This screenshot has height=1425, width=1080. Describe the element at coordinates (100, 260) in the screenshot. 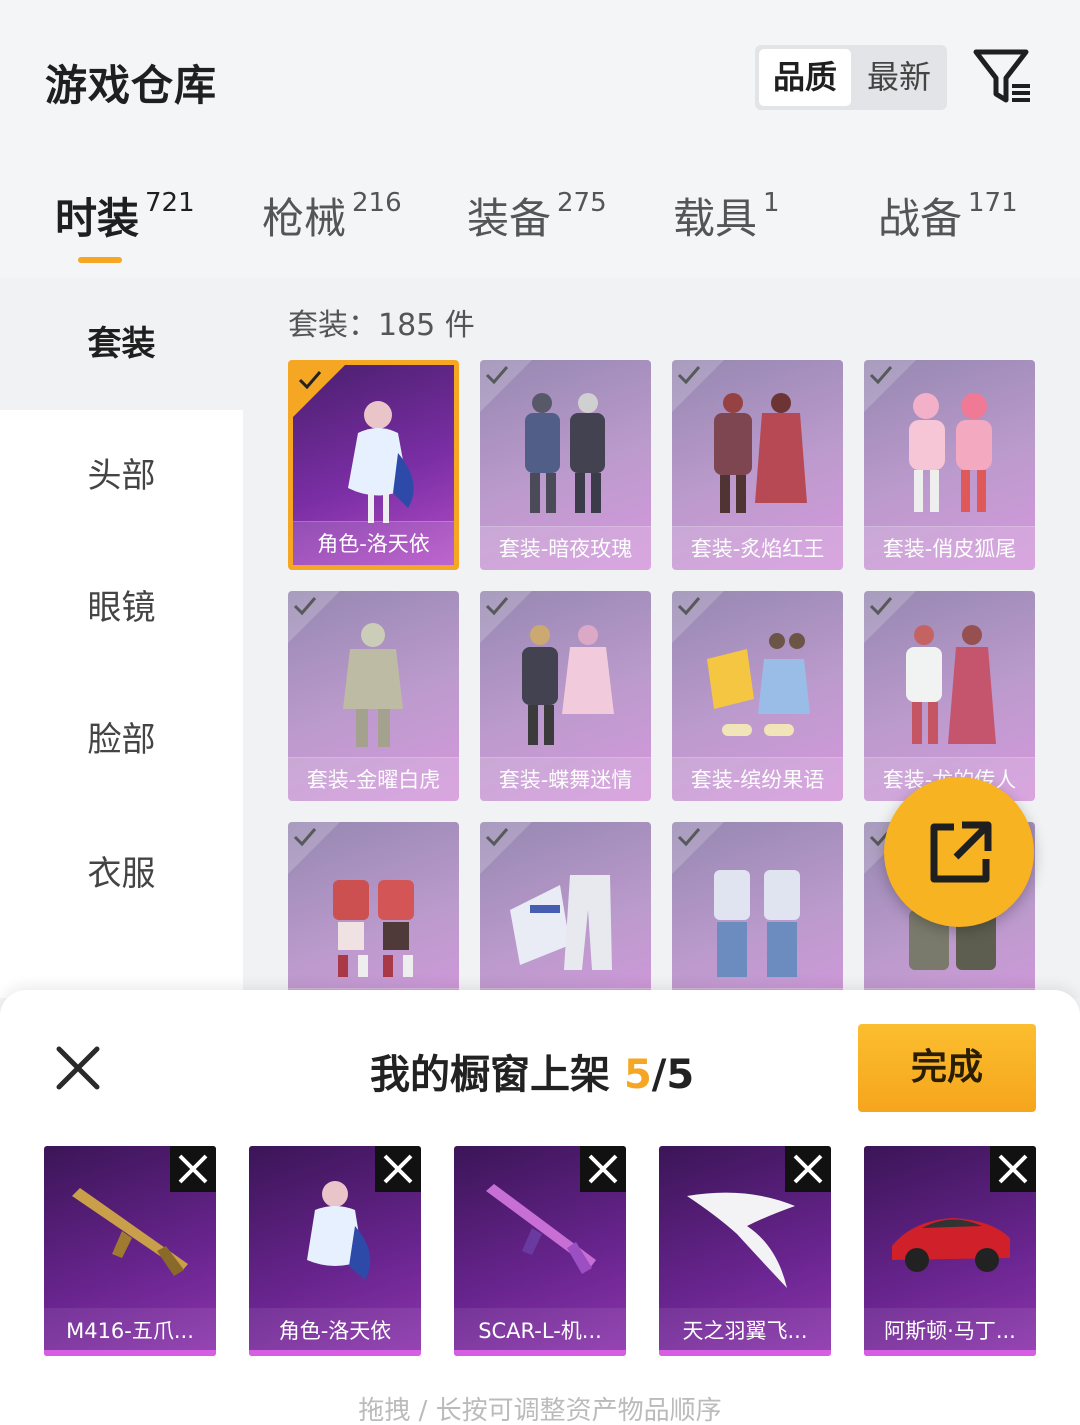

I see `active-tab-indicator` at that location.